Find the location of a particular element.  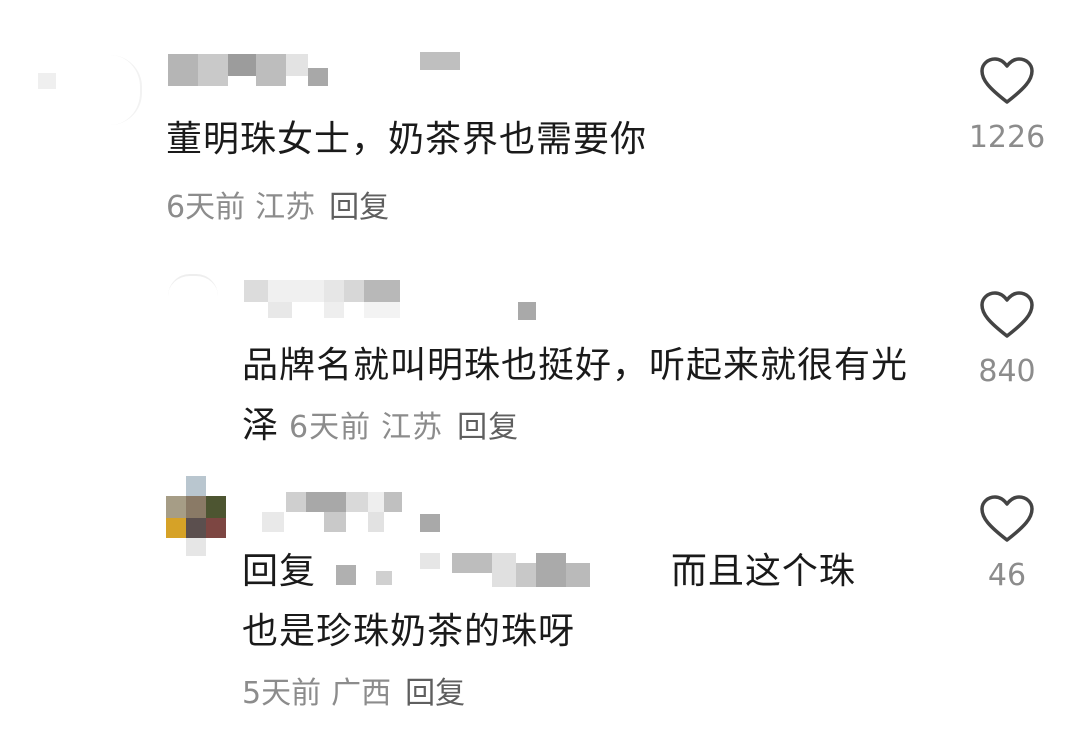

like-button: 46 is located at coordinates (1007, 543).